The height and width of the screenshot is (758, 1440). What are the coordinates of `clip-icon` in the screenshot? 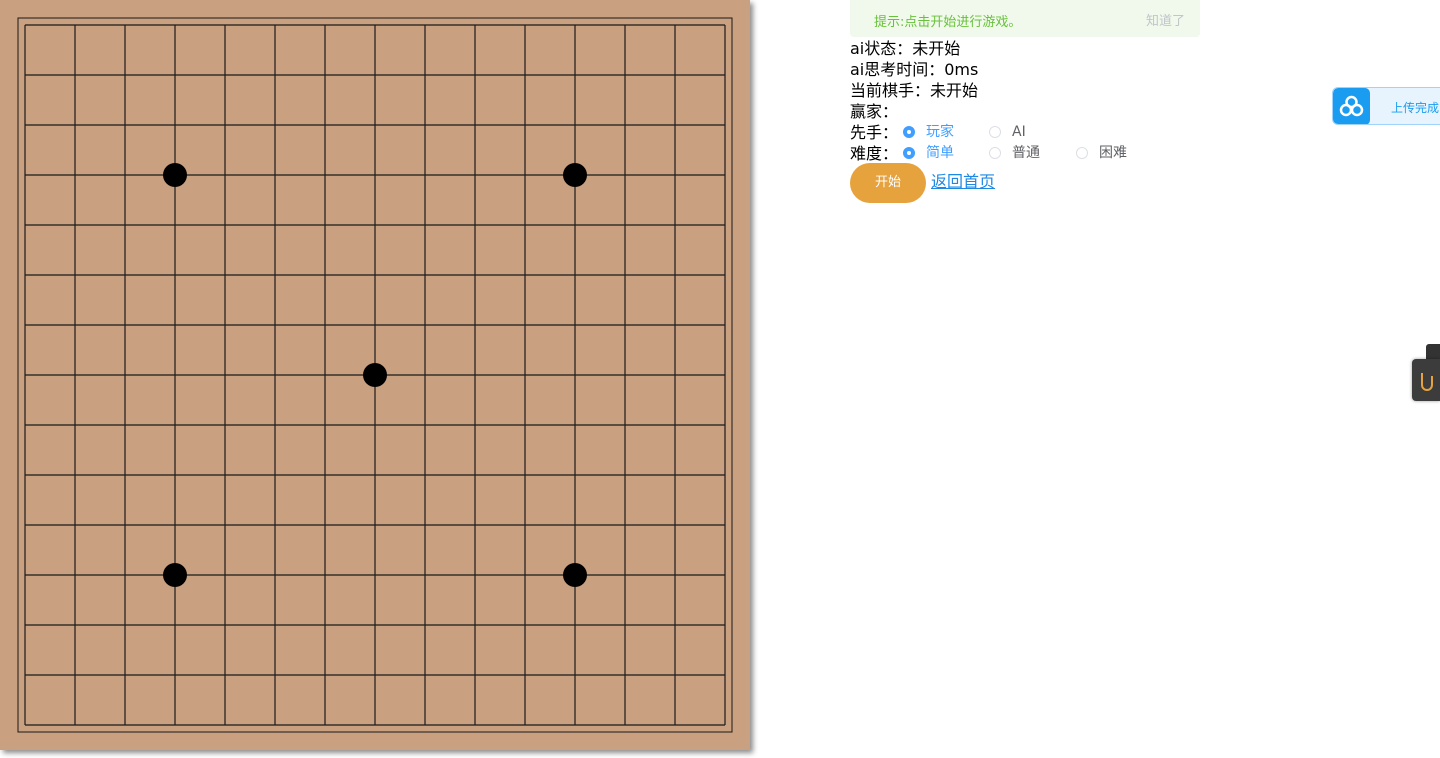 It's located at (1427, 382).